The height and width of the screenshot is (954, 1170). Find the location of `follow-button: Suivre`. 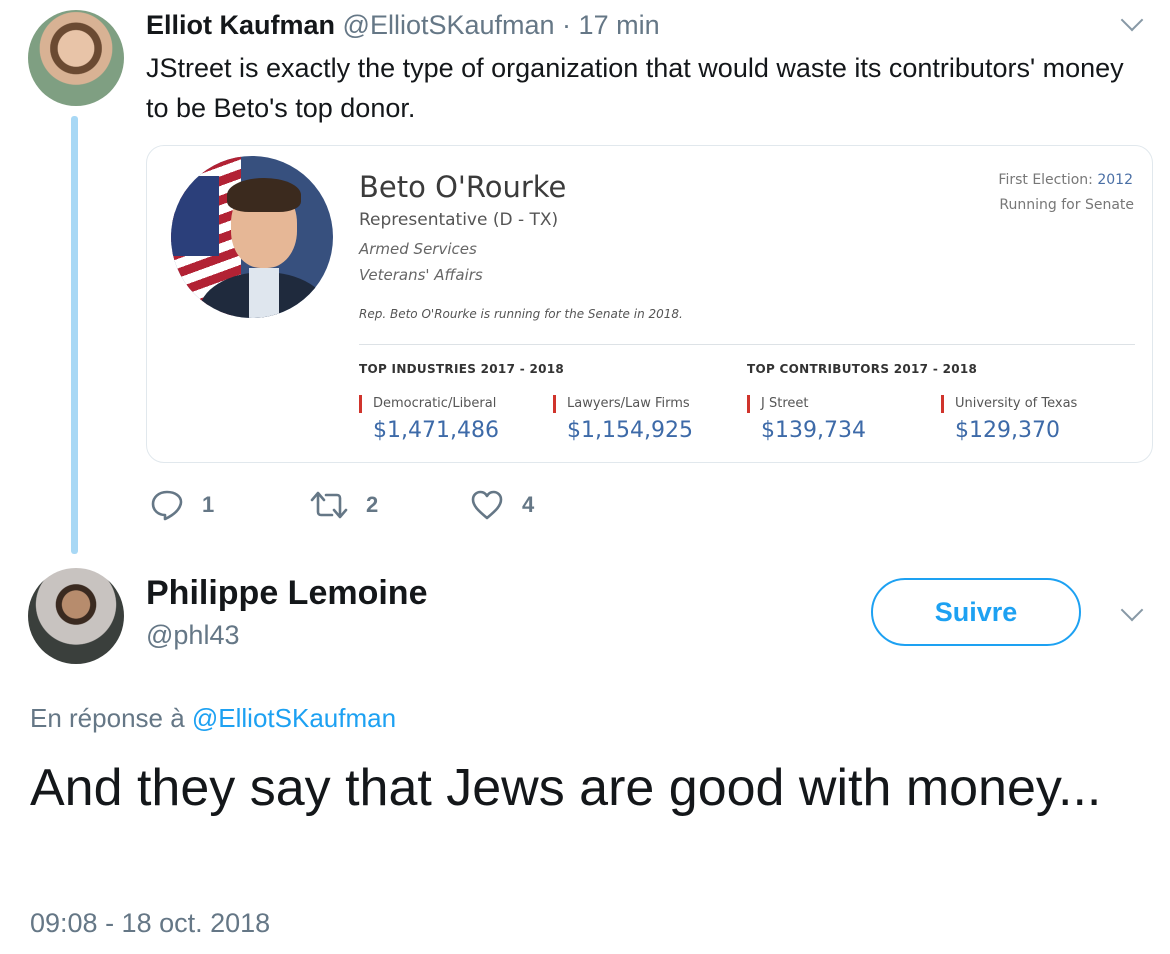

follow-button: Suivre is located at coordinates (976, 612).